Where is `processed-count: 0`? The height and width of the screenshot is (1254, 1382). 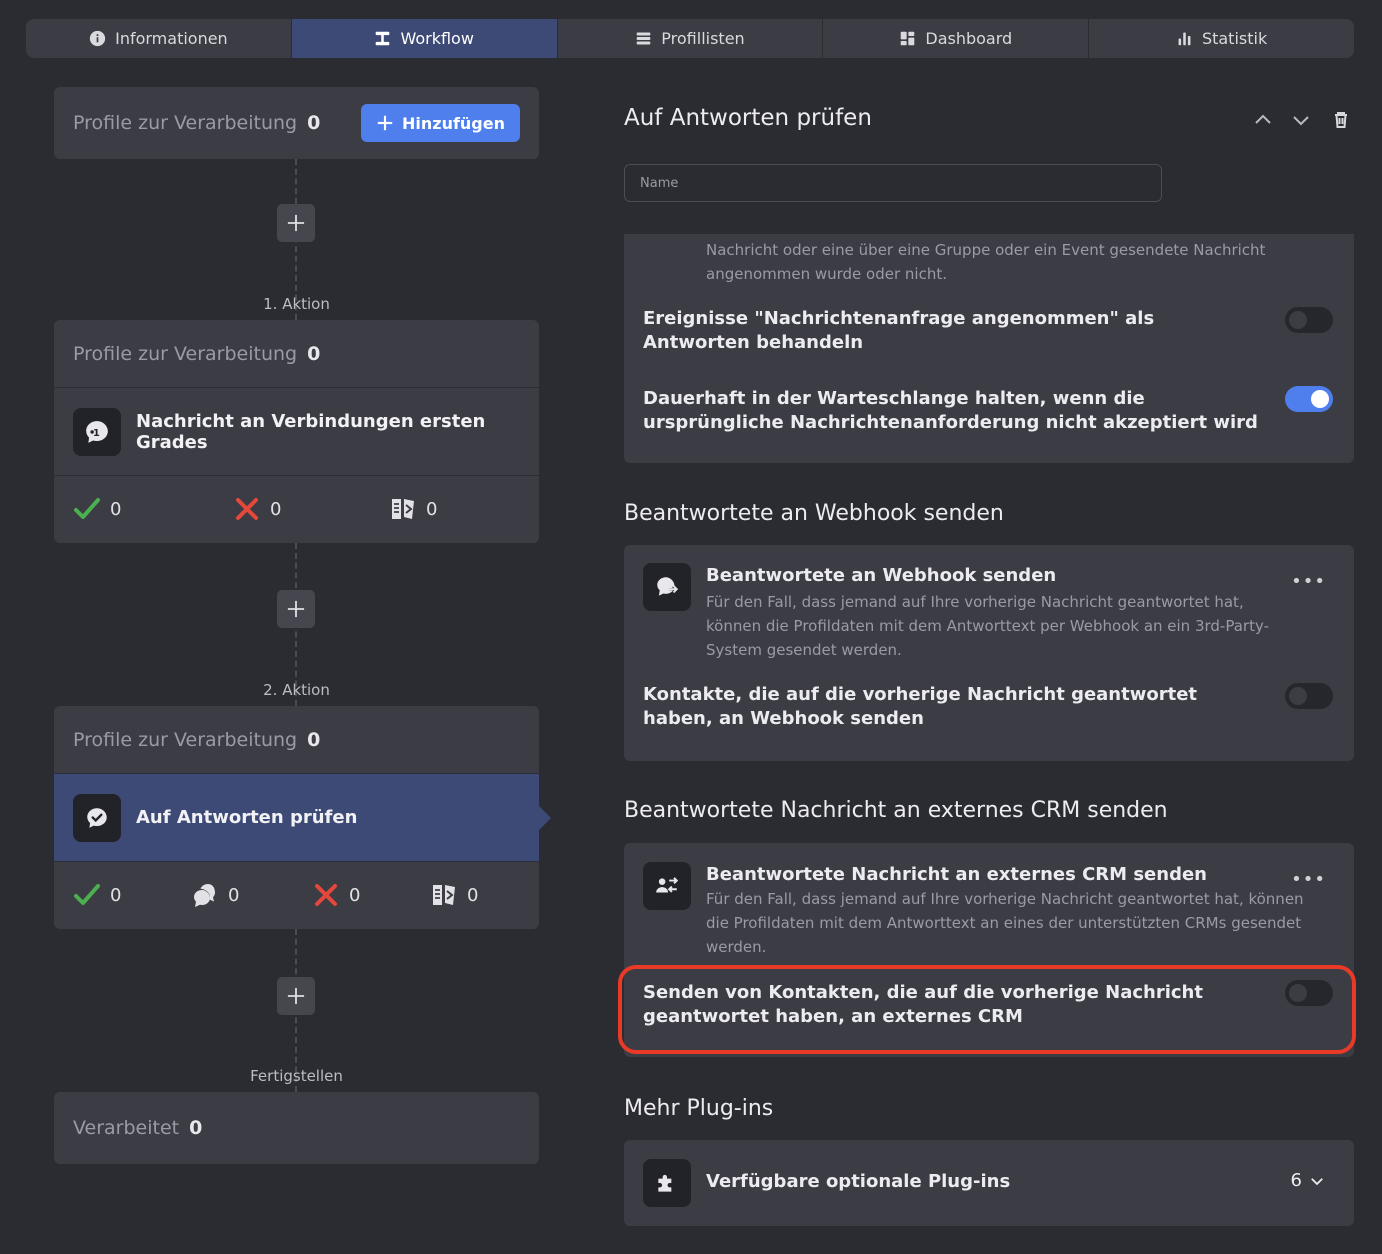 processed-count: 0 is located at coordinates (196, 1128).